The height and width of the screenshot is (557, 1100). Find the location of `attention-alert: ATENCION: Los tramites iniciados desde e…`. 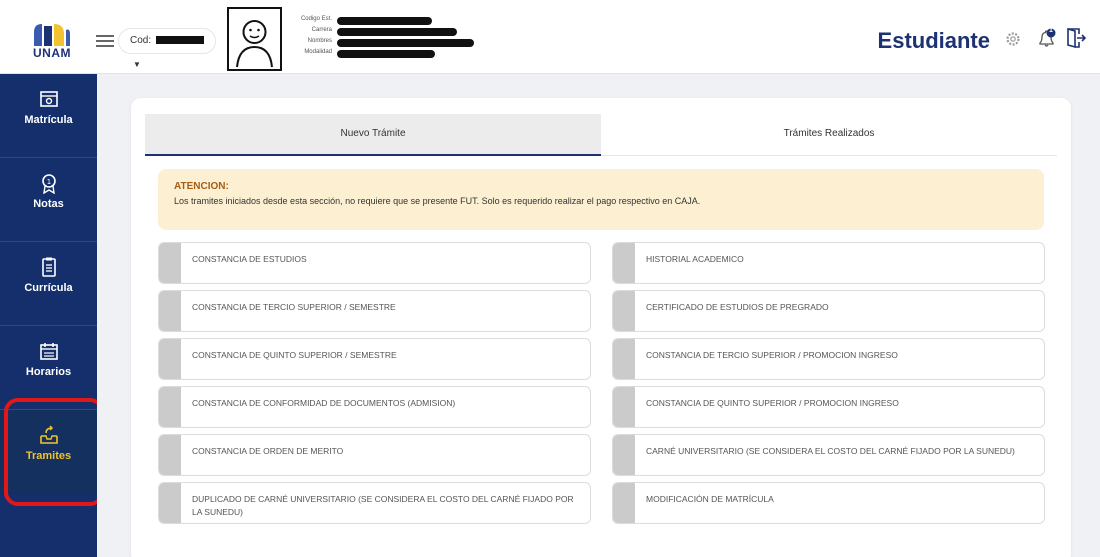

attention-alert: ATENCION: Los tramites iniciados desde e… is located at coordinates (601, 199).